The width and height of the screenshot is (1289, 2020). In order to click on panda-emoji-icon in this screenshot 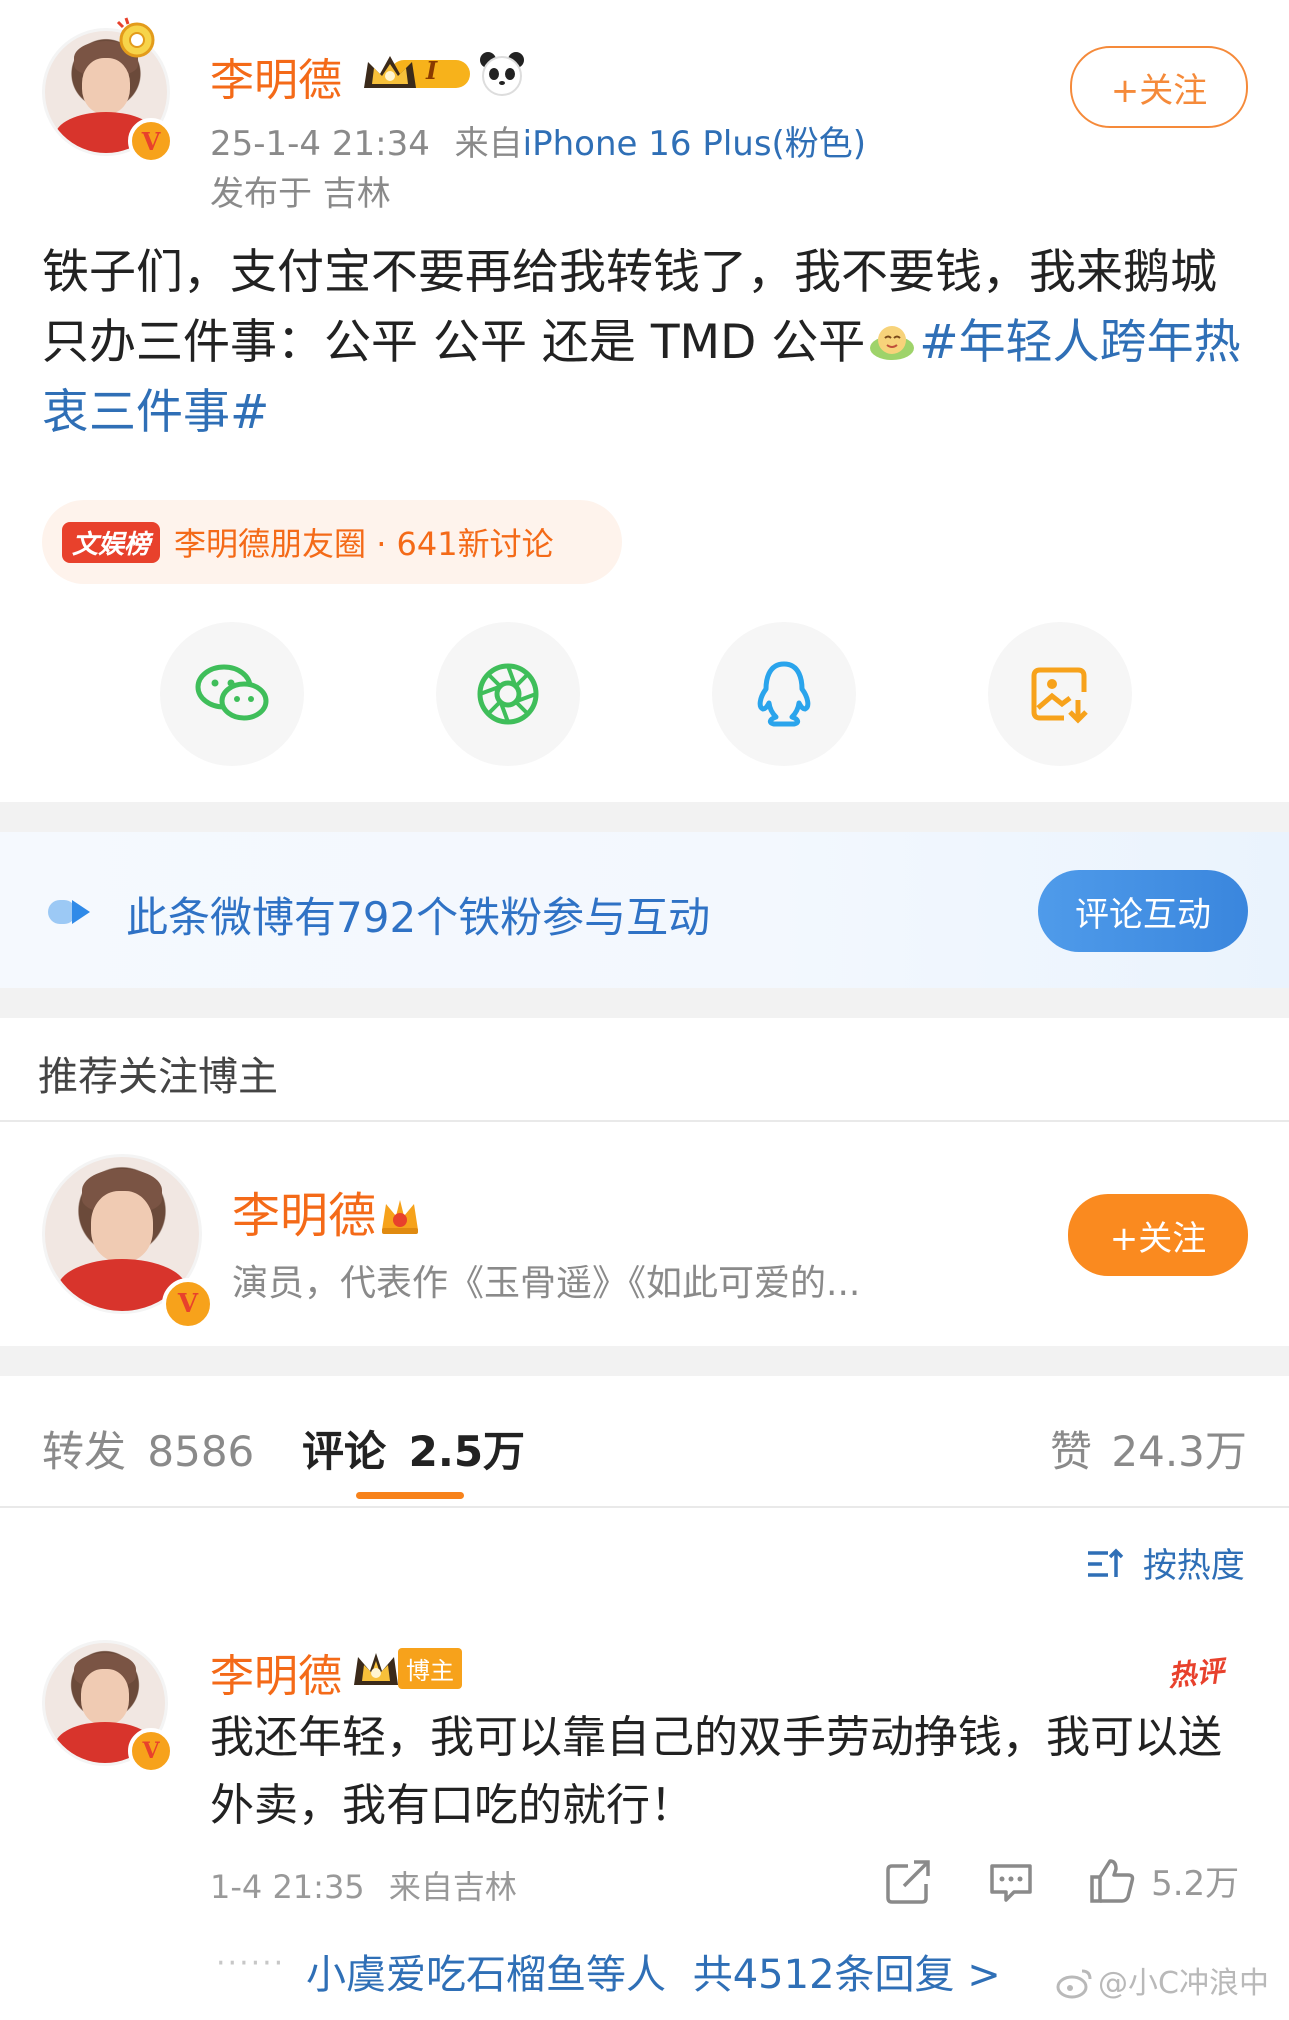, I will do `click(502, 74)`.